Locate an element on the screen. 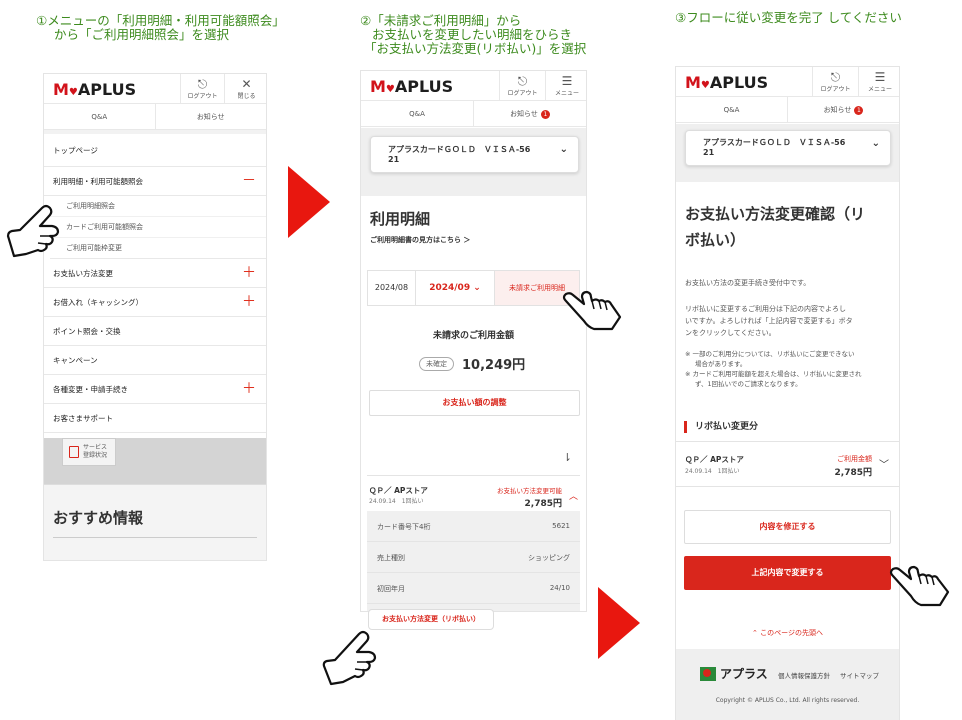 The width and height of the screenshot is (962, 720). privacy-link: 個人情報保護方針 is located at coordinates (804, 675).